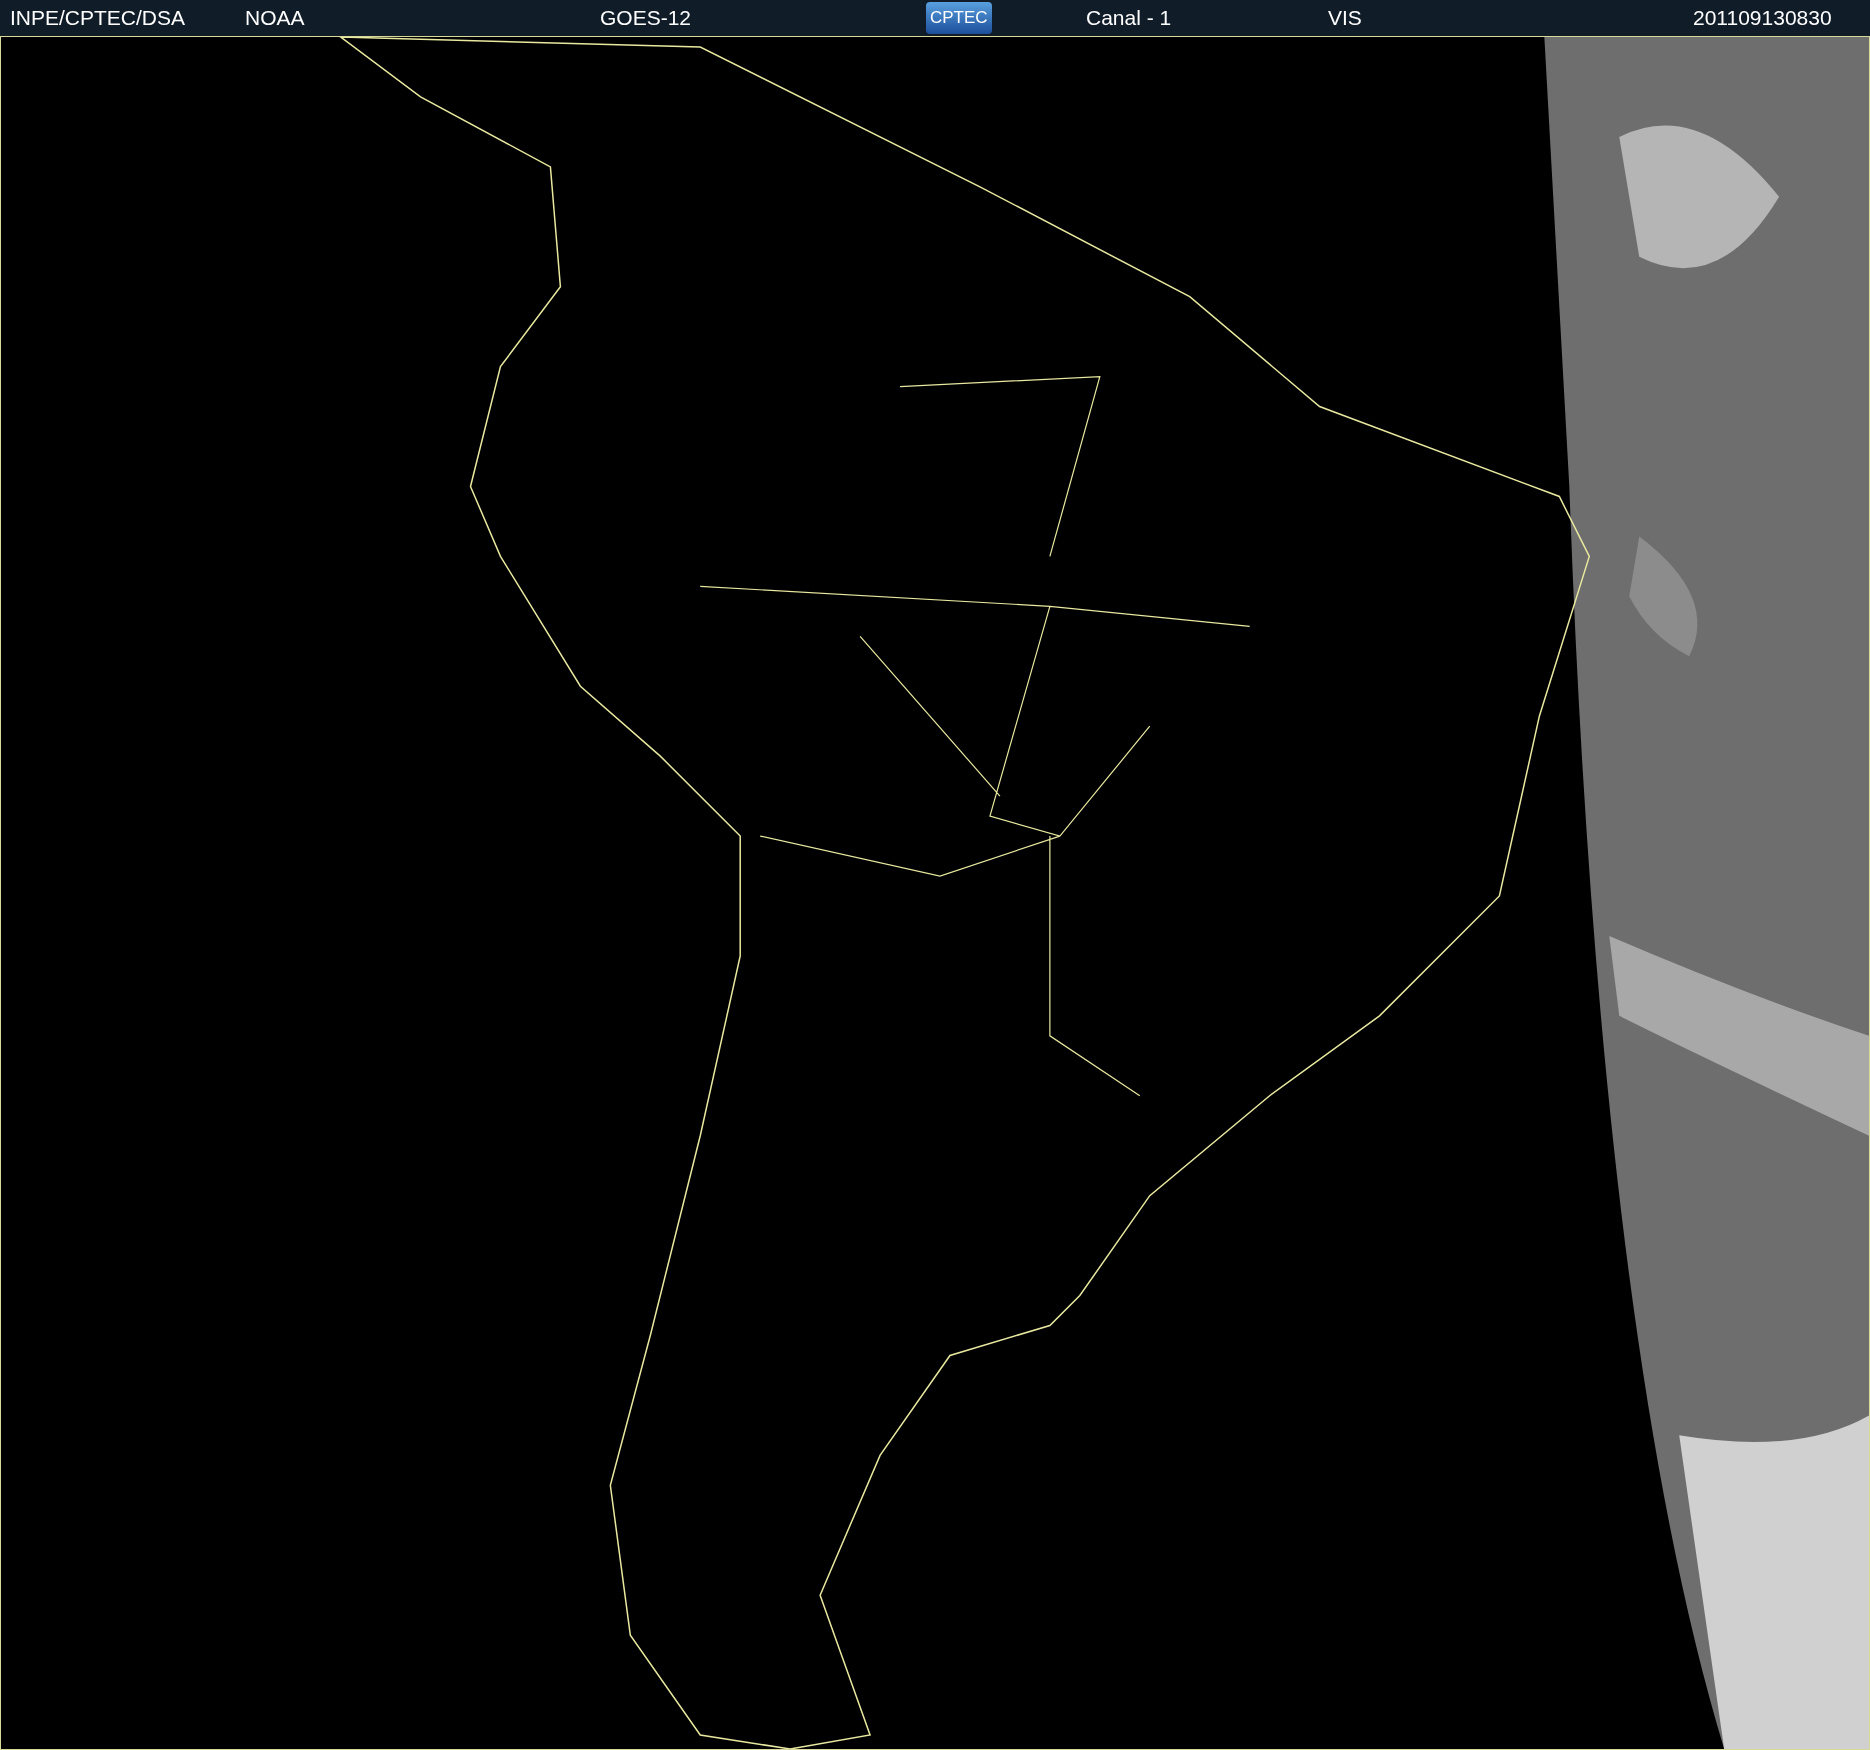 The height and width of the screenshot is (1750, 1870). Describe the element at coordinates (98, 18) in the screenshot. I see `agency-label: INPE/CPTEC/DSA` at that location.